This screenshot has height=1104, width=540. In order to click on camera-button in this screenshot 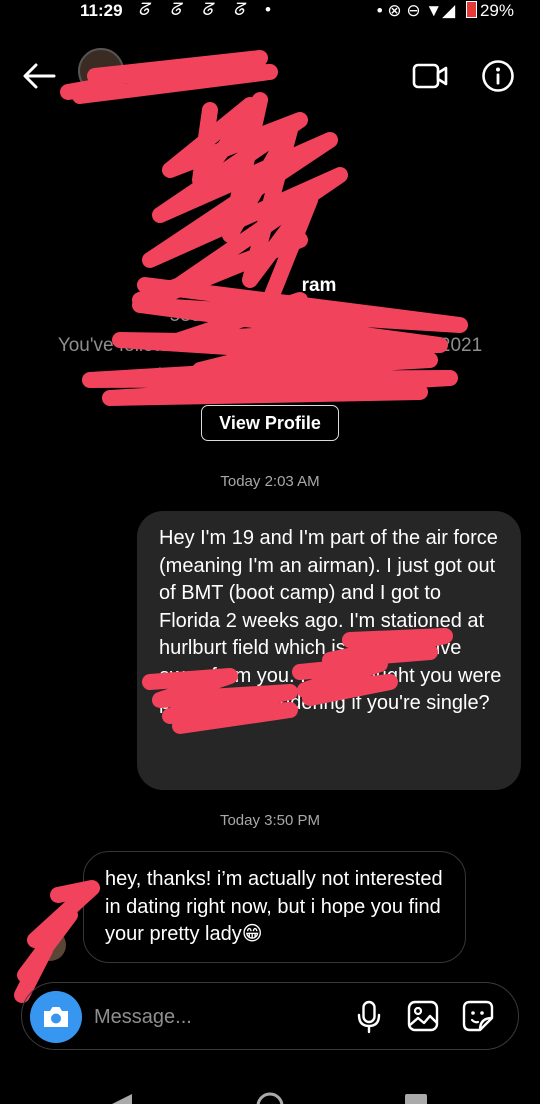, I will do `click(56, 1017)`.